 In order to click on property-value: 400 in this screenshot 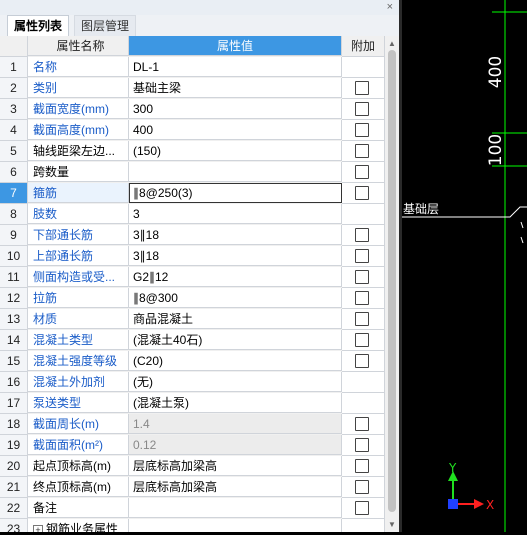, I will do `click(235, 130)`.